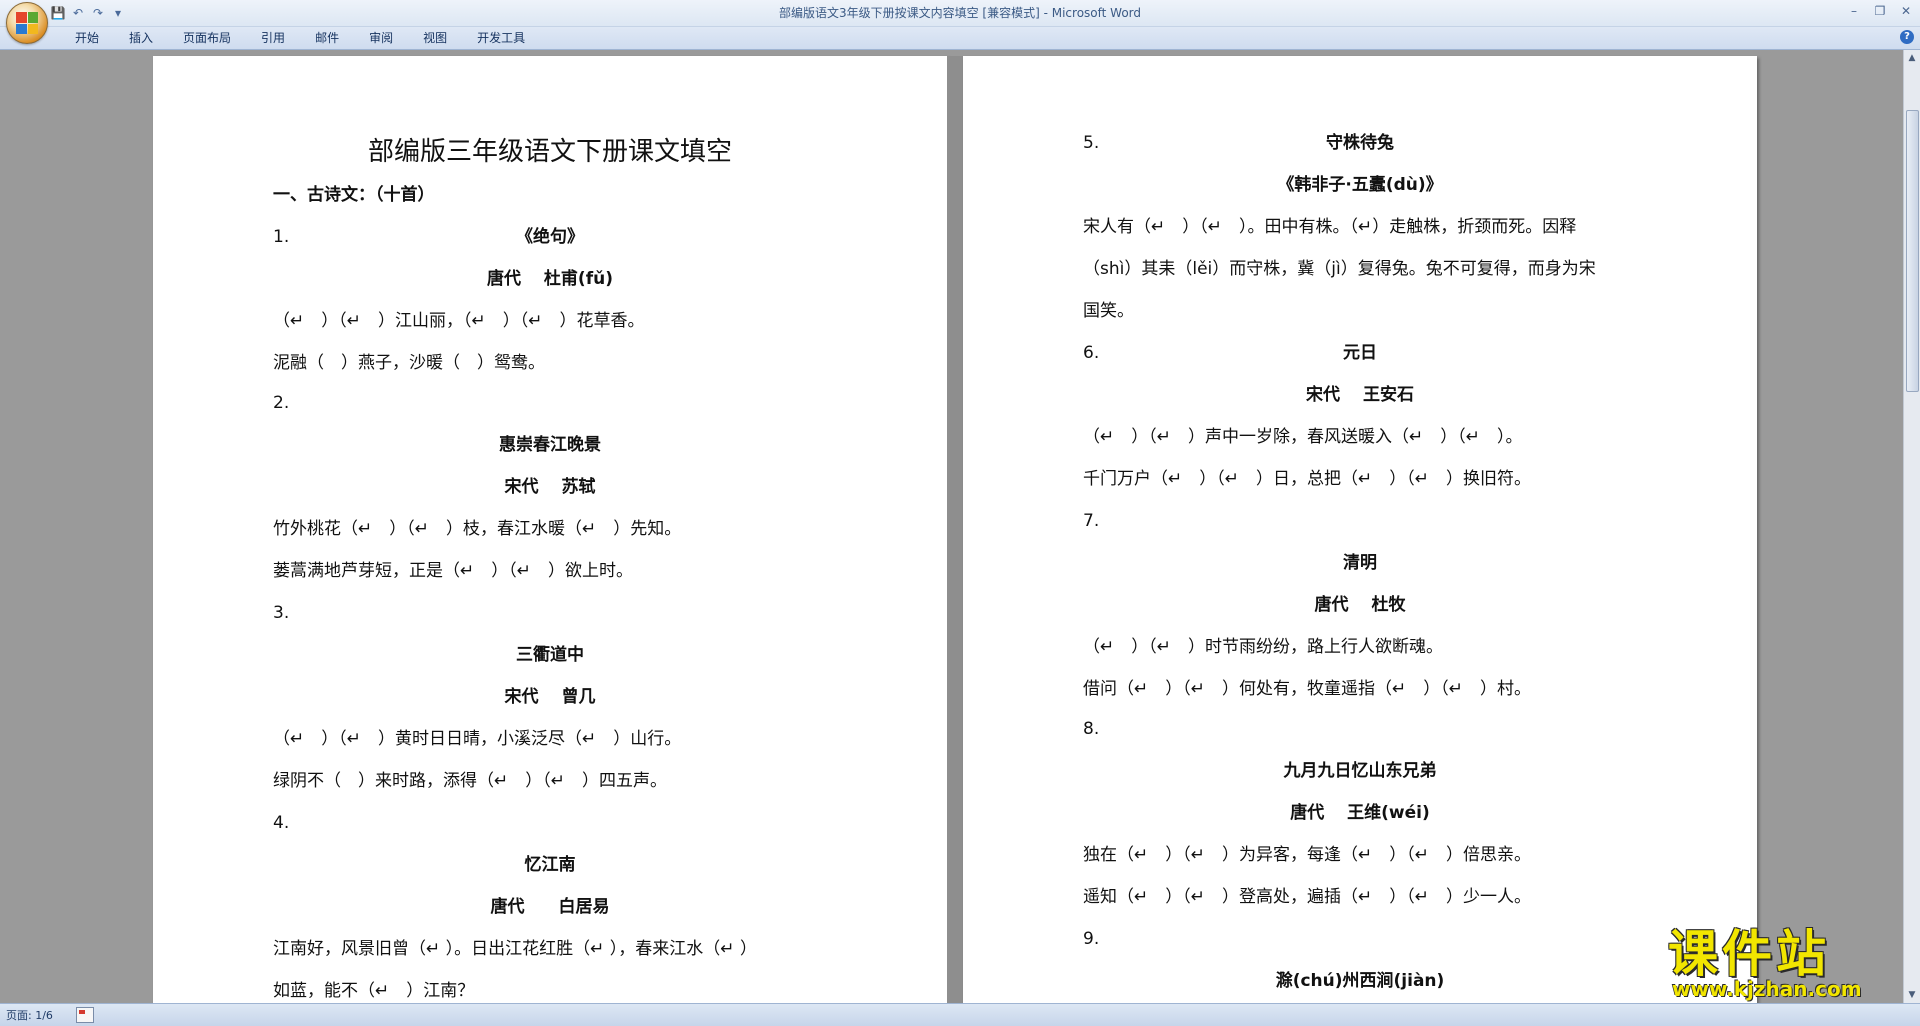 Image resolution: width=1920 pixels, height=1026 pixels. I want to click on poem-number: 2., so click(281, 403).